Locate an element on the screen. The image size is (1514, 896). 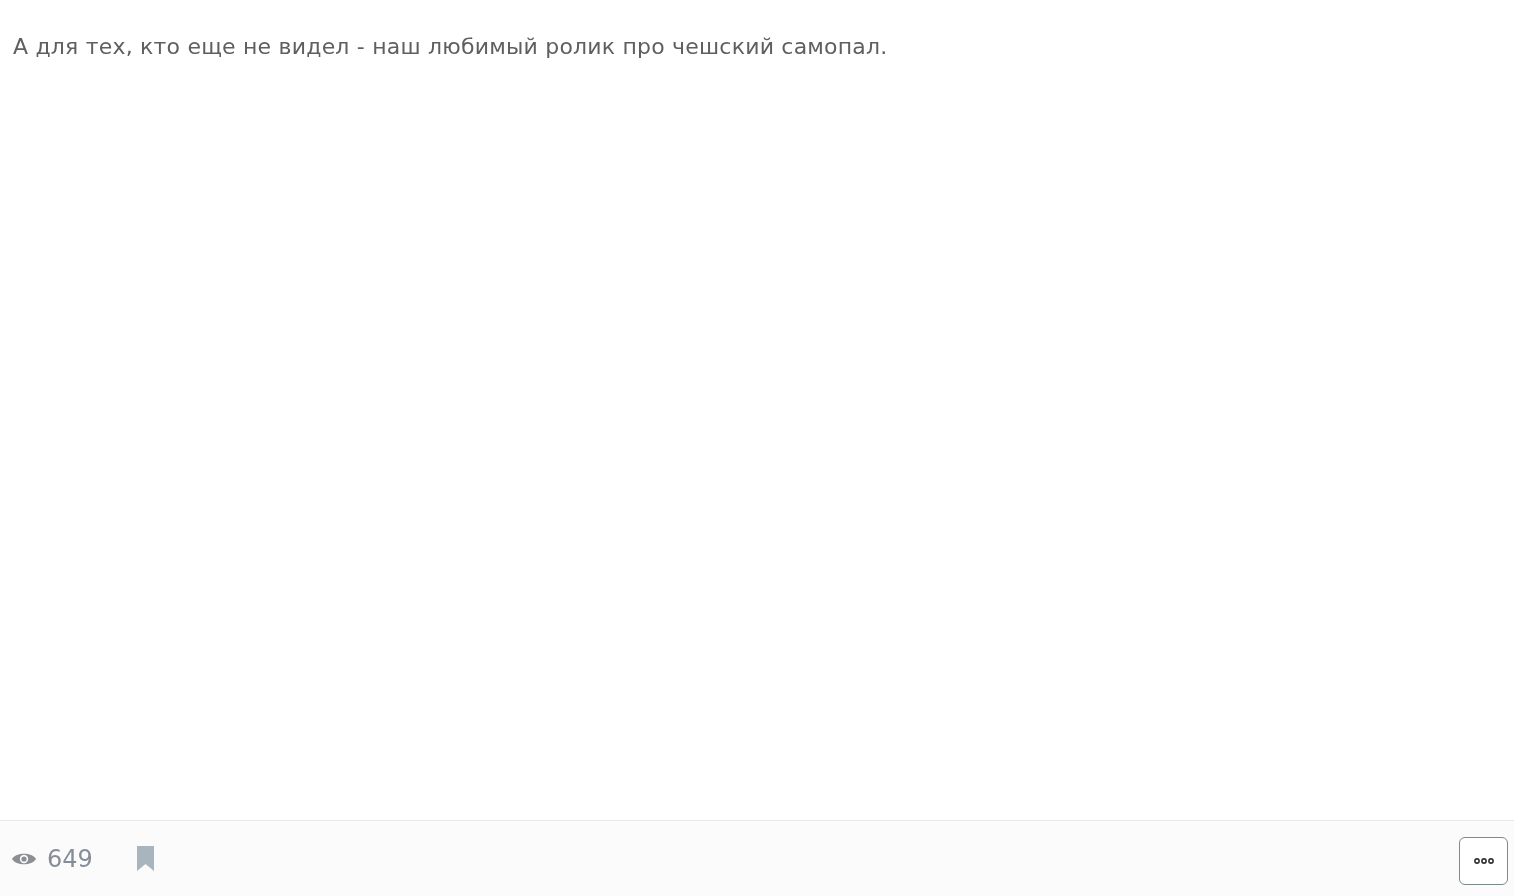
ellipsis-icon is located at coordinates (1483, 860).